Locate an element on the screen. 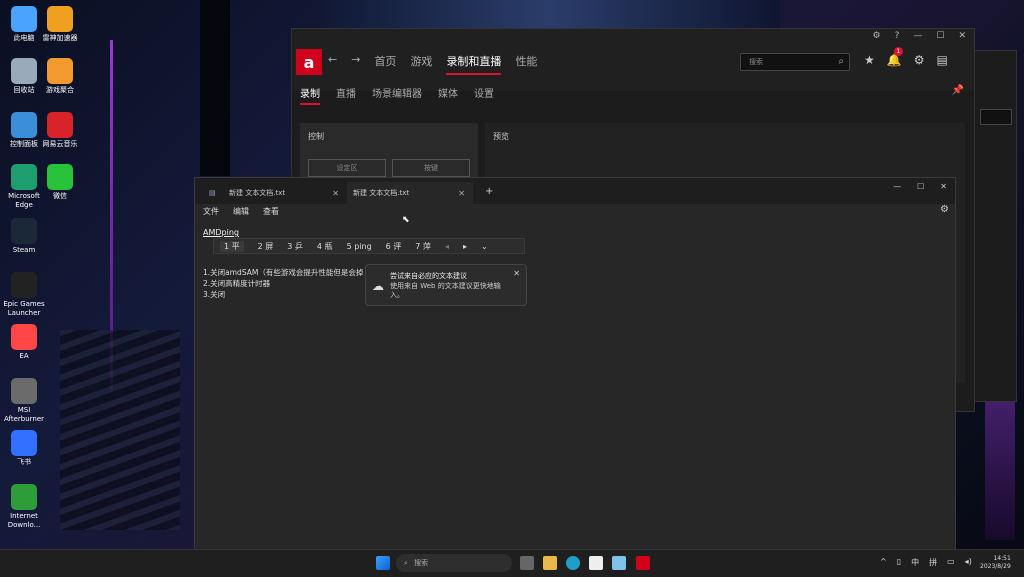 This screenshot has height=577, width=1024. desktop-icon-label: 飞书 is located at coordinates (24, 462).